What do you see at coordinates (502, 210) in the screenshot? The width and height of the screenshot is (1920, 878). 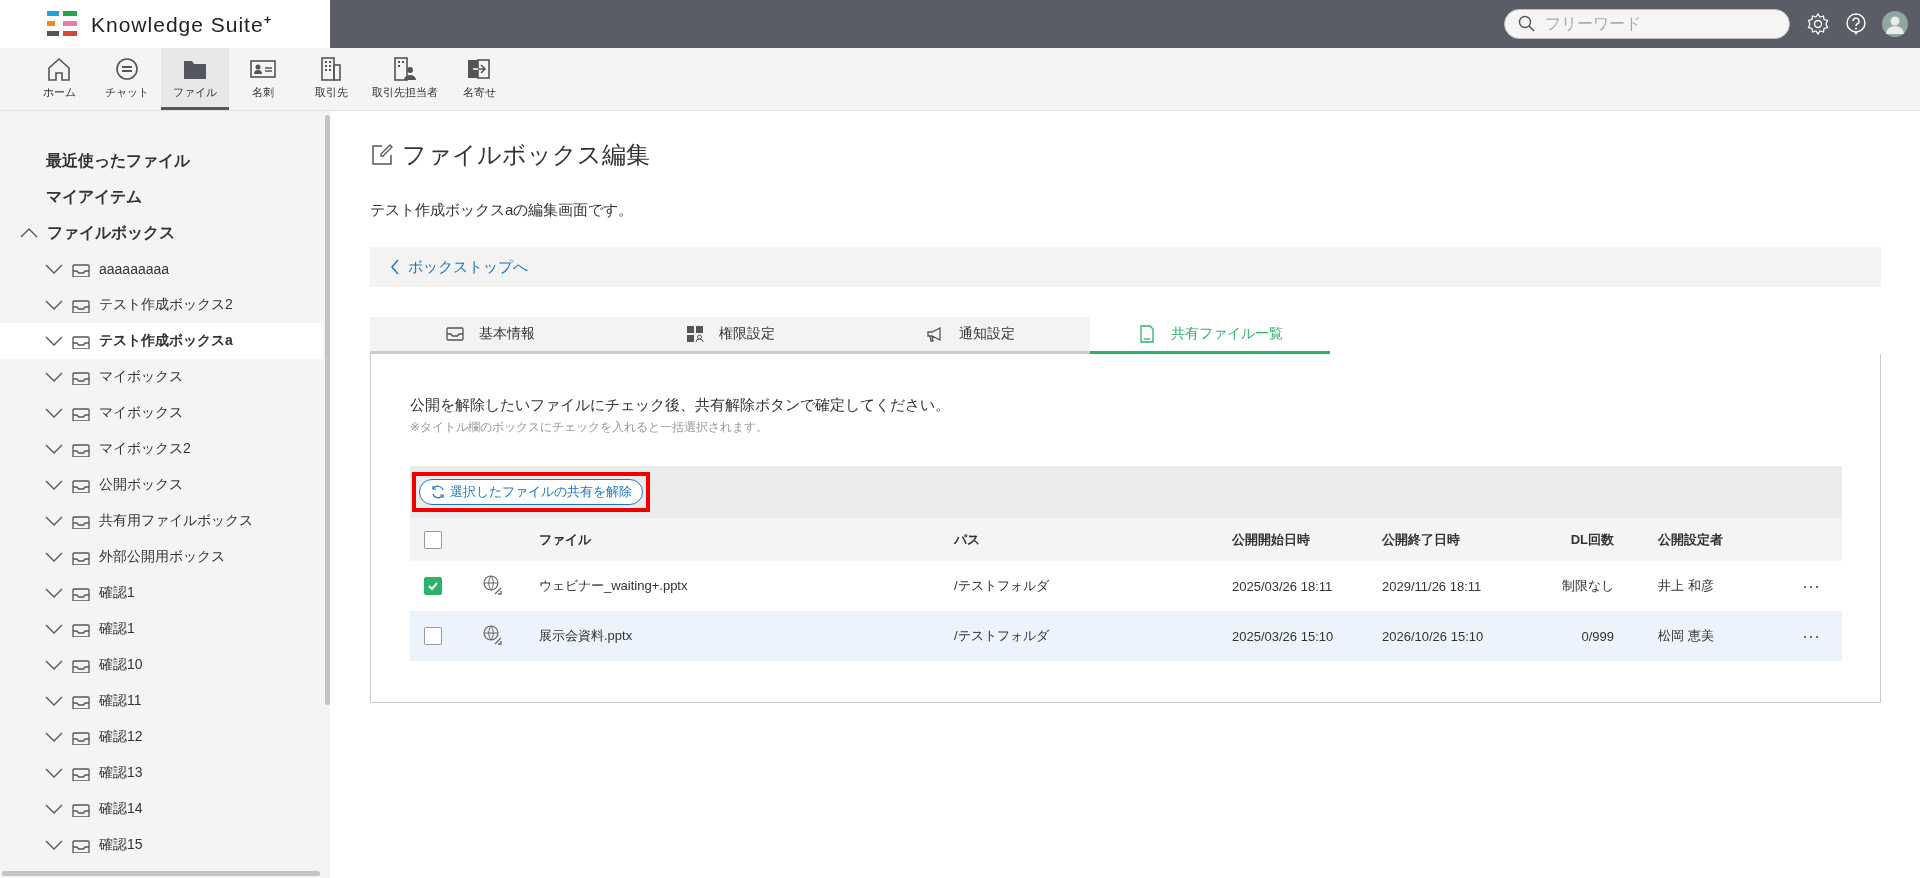 I see `page-description: テスト作成ボックスaの編集画面です。` at bounding box center [502, 210].